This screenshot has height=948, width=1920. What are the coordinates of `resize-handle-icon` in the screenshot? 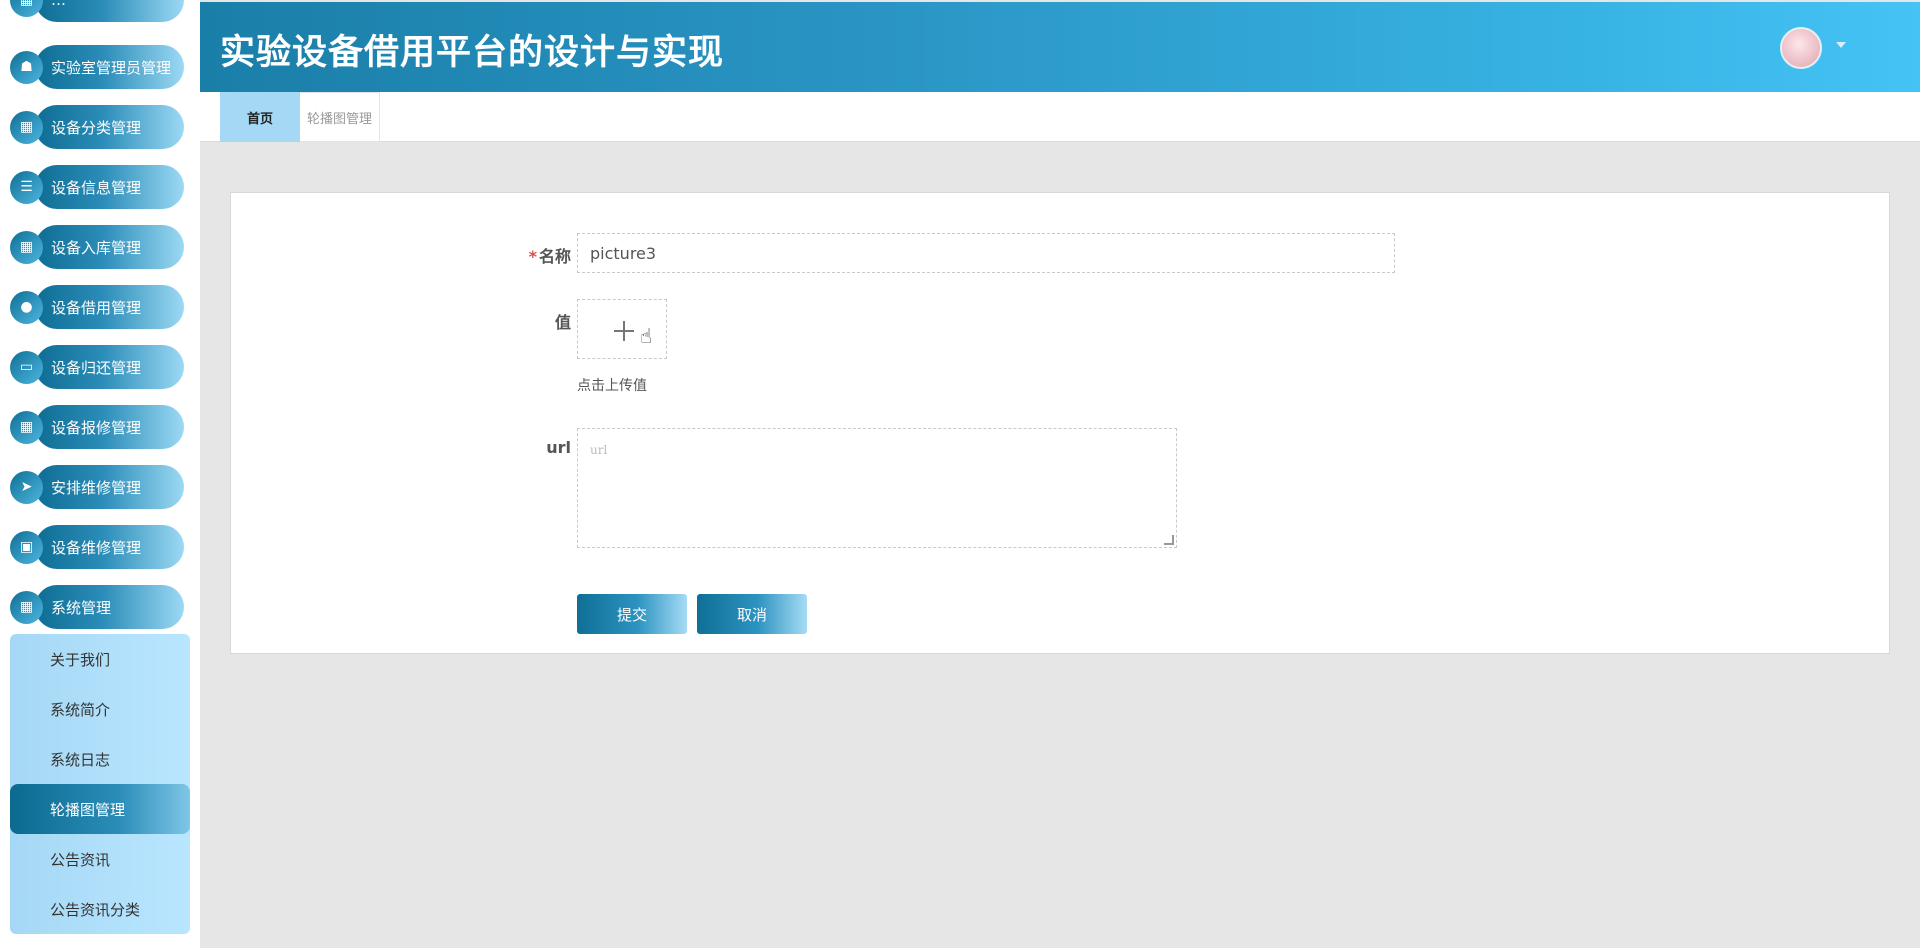 It's located at (1169, 540).